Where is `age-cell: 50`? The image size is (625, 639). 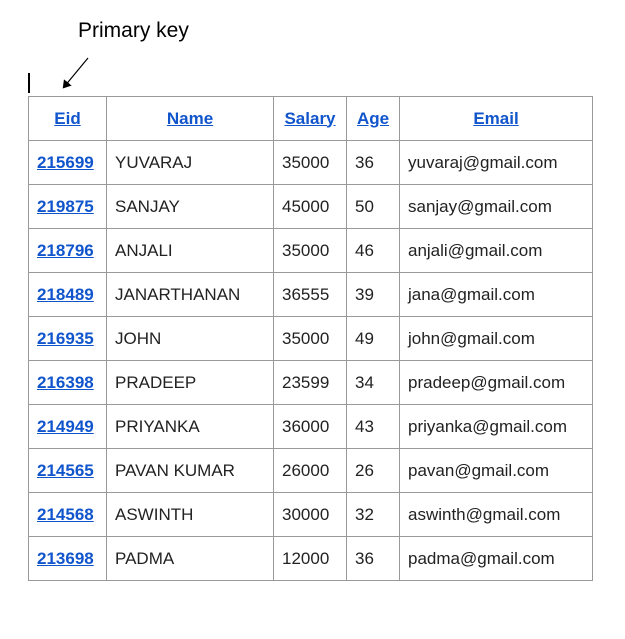 age-cell: 50 is located at coordinates (373, 206).